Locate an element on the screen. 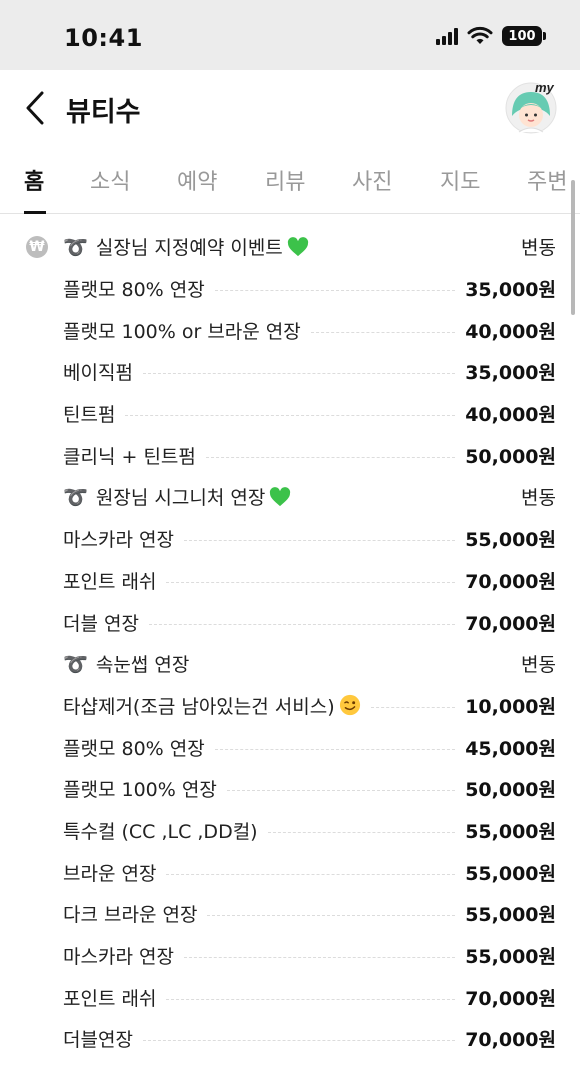 This screenshot has height=1066, width=580. price-row-name: 다크 브라운 연장 is located at coordinates (130, 913).